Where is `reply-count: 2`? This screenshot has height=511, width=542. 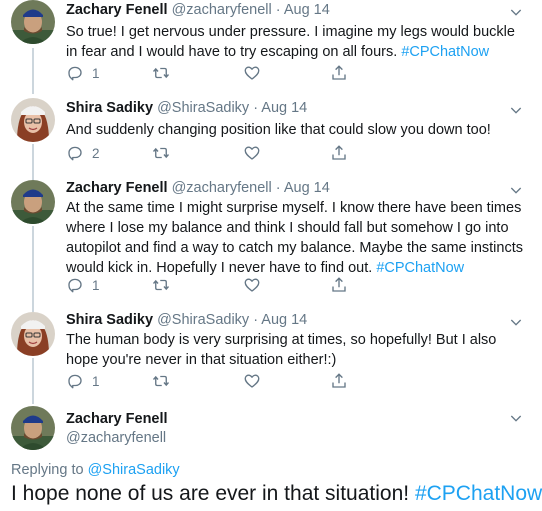
reply-count: 2 is located at coordinates (96, 153).